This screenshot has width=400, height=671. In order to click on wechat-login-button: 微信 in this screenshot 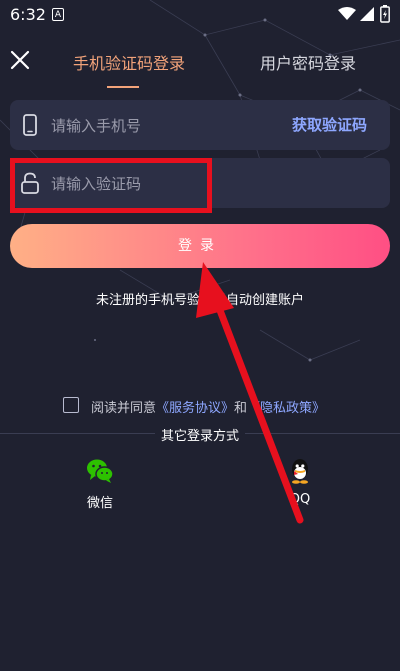, I will do `click(100, 483)`.